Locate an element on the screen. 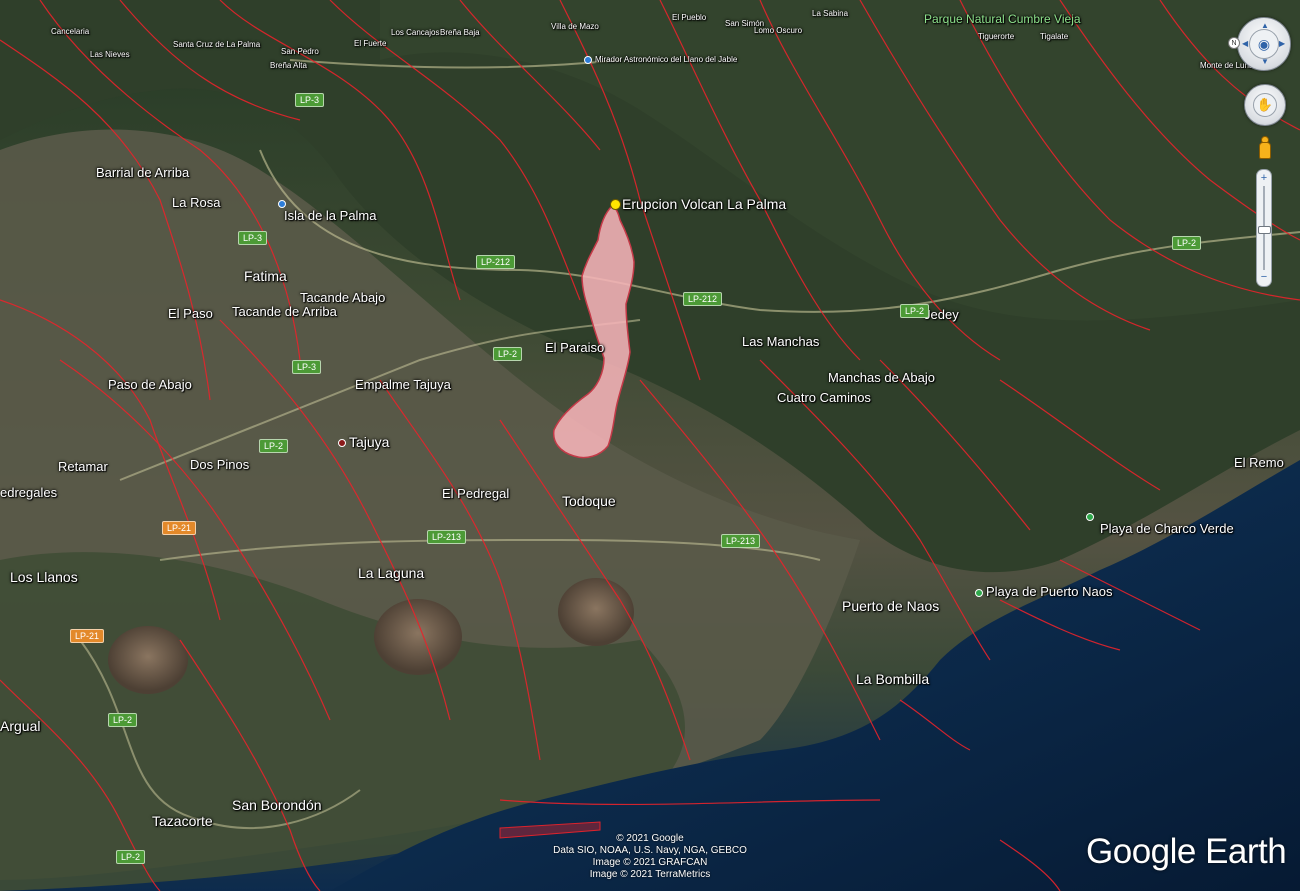 The width and height of the screenshot is (1300, 891). move-control: ◉ ▲ ▼ ◀ ▶ is located at coordinates (1264, 44).